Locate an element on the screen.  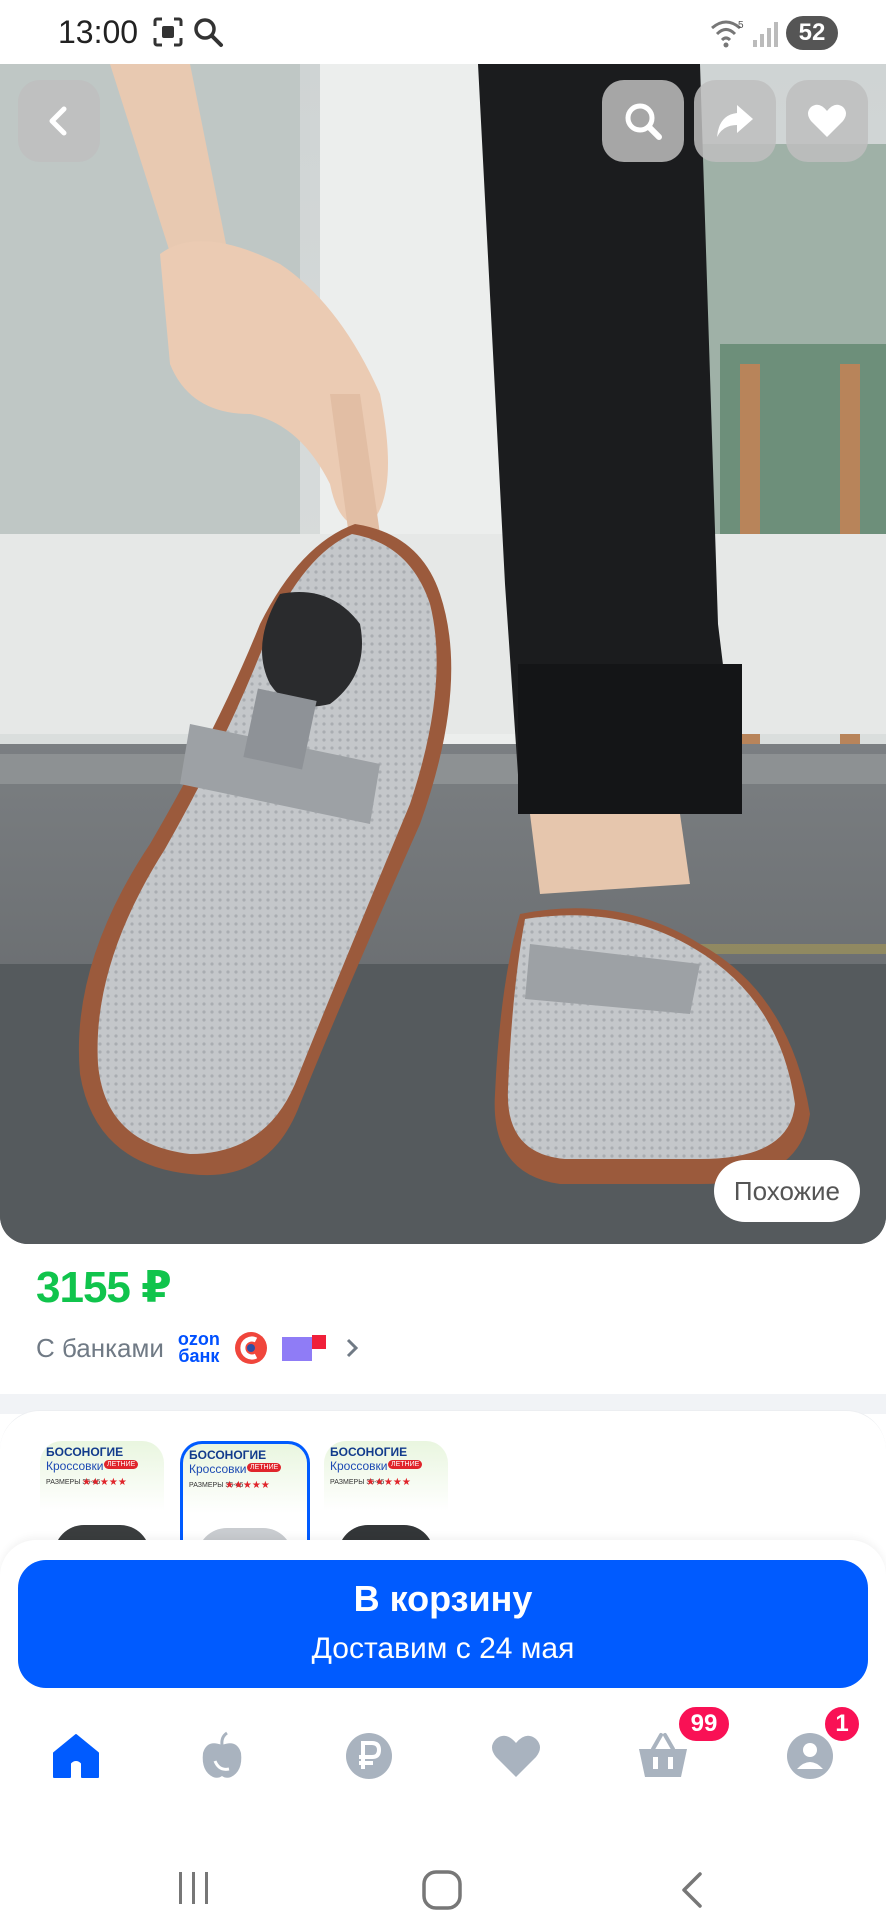
bank-offers-row: С банками ozon банк is located at coordinates (199, 1348).